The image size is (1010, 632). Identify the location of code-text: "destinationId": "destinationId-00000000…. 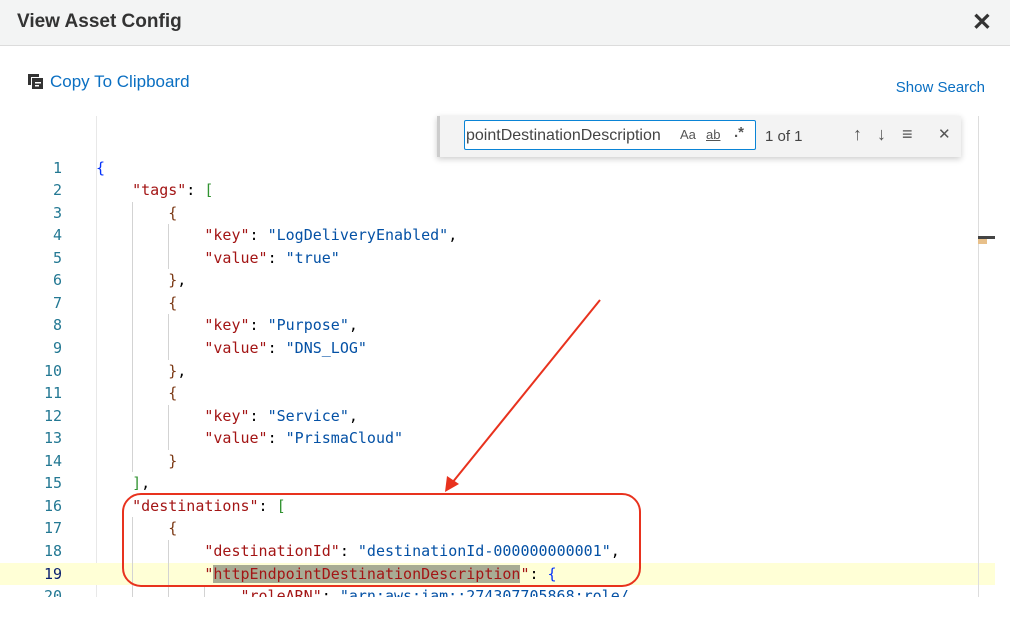
(411, 551).